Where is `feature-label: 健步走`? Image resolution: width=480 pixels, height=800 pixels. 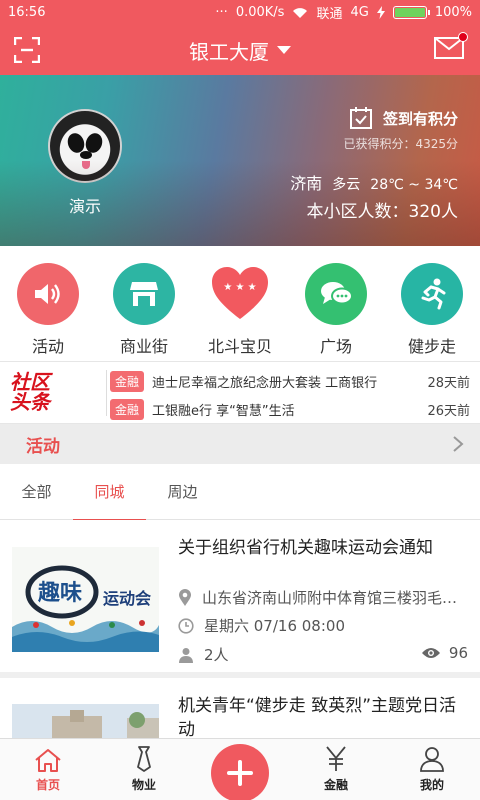 feature-label: 健步走 is located at coordinates (431, 346).